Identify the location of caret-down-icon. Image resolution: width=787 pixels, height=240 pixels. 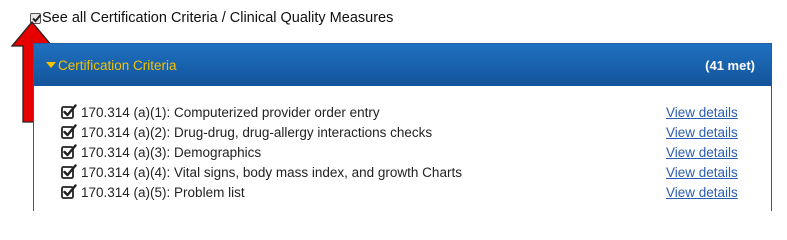
(51, 65).